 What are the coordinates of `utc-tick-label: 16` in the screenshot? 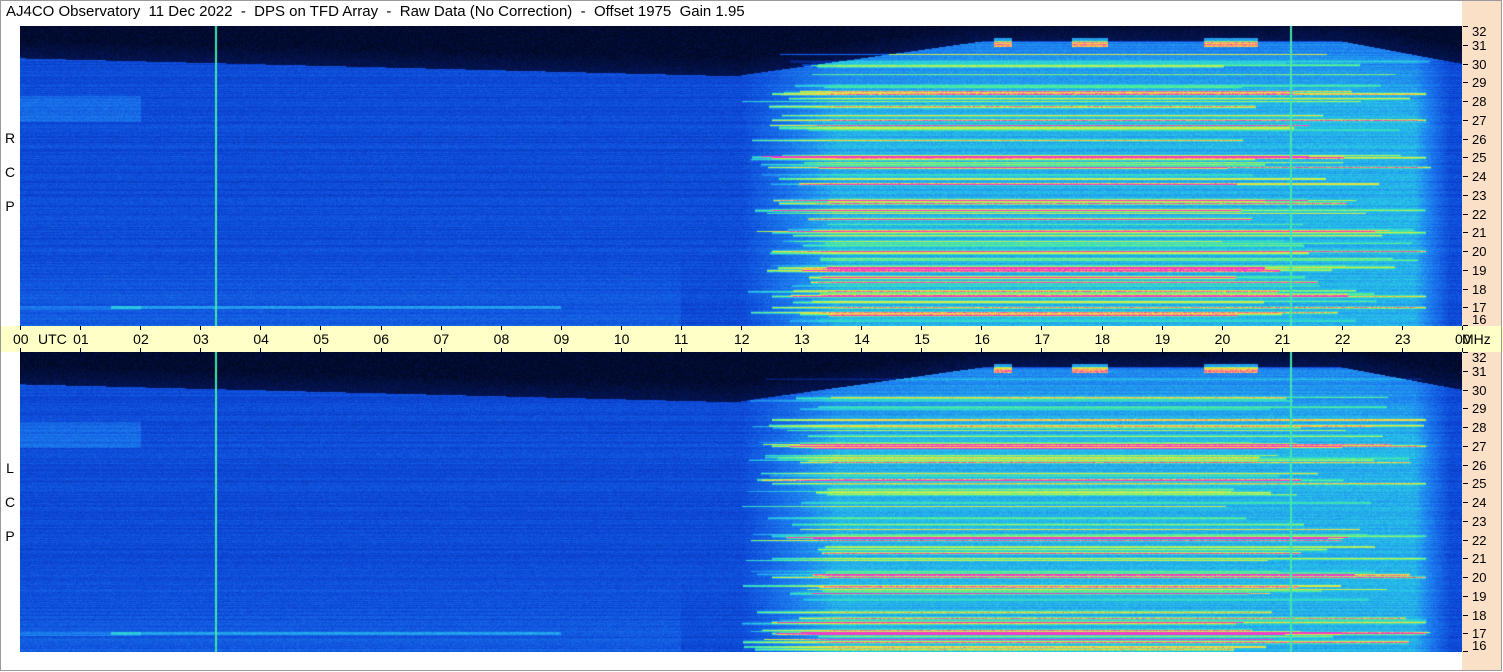 It's located at (982, 339).